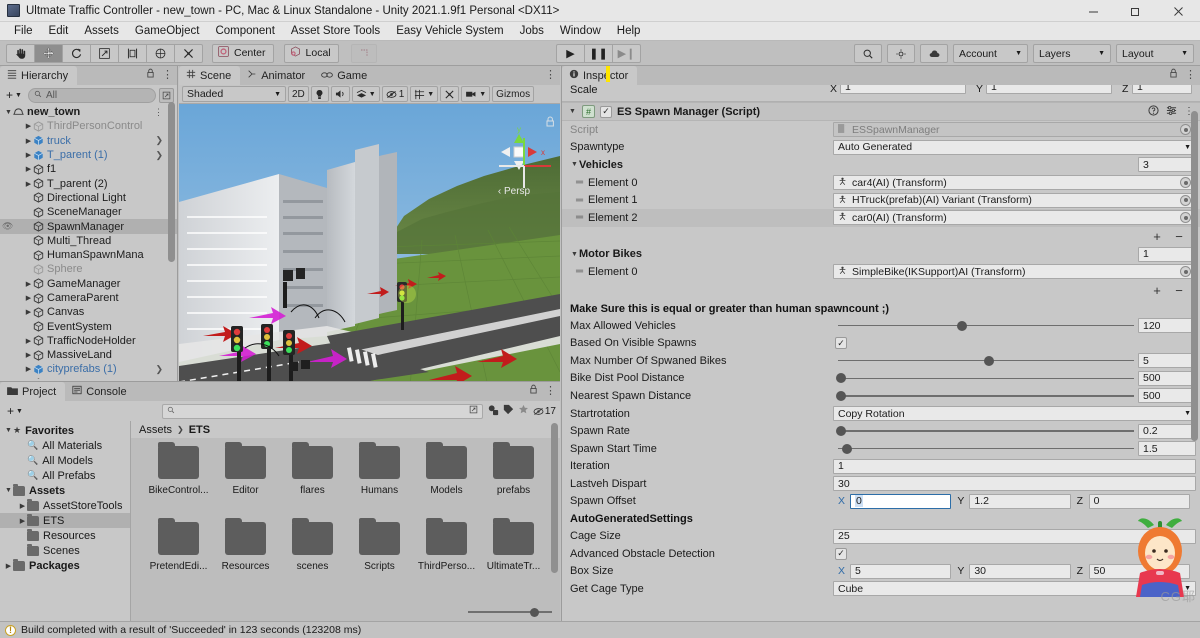 The width and height of the screenshot is (1200, 638). Describe the element at coordinates (986, 448) in the screenshot. I see `spawn-start-time-slider` at that location.